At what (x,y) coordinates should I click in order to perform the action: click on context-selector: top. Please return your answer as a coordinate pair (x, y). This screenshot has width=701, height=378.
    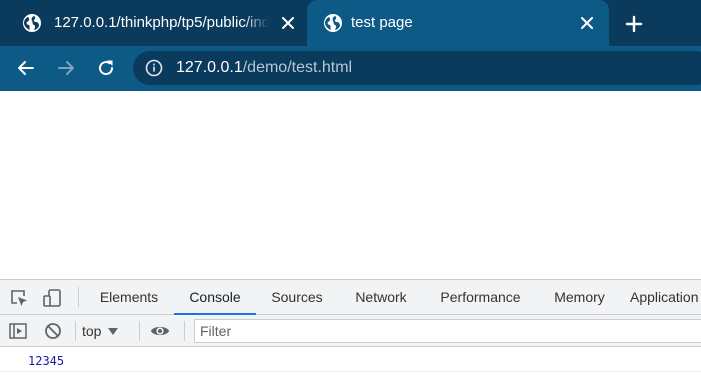
    Looking at the image, I should click on (100, 331).